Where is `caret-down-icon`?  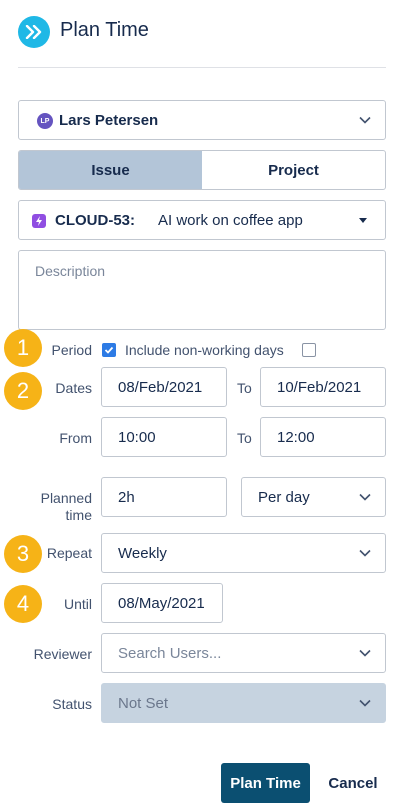
caret-down-icon is located at coordinates (363, 220).